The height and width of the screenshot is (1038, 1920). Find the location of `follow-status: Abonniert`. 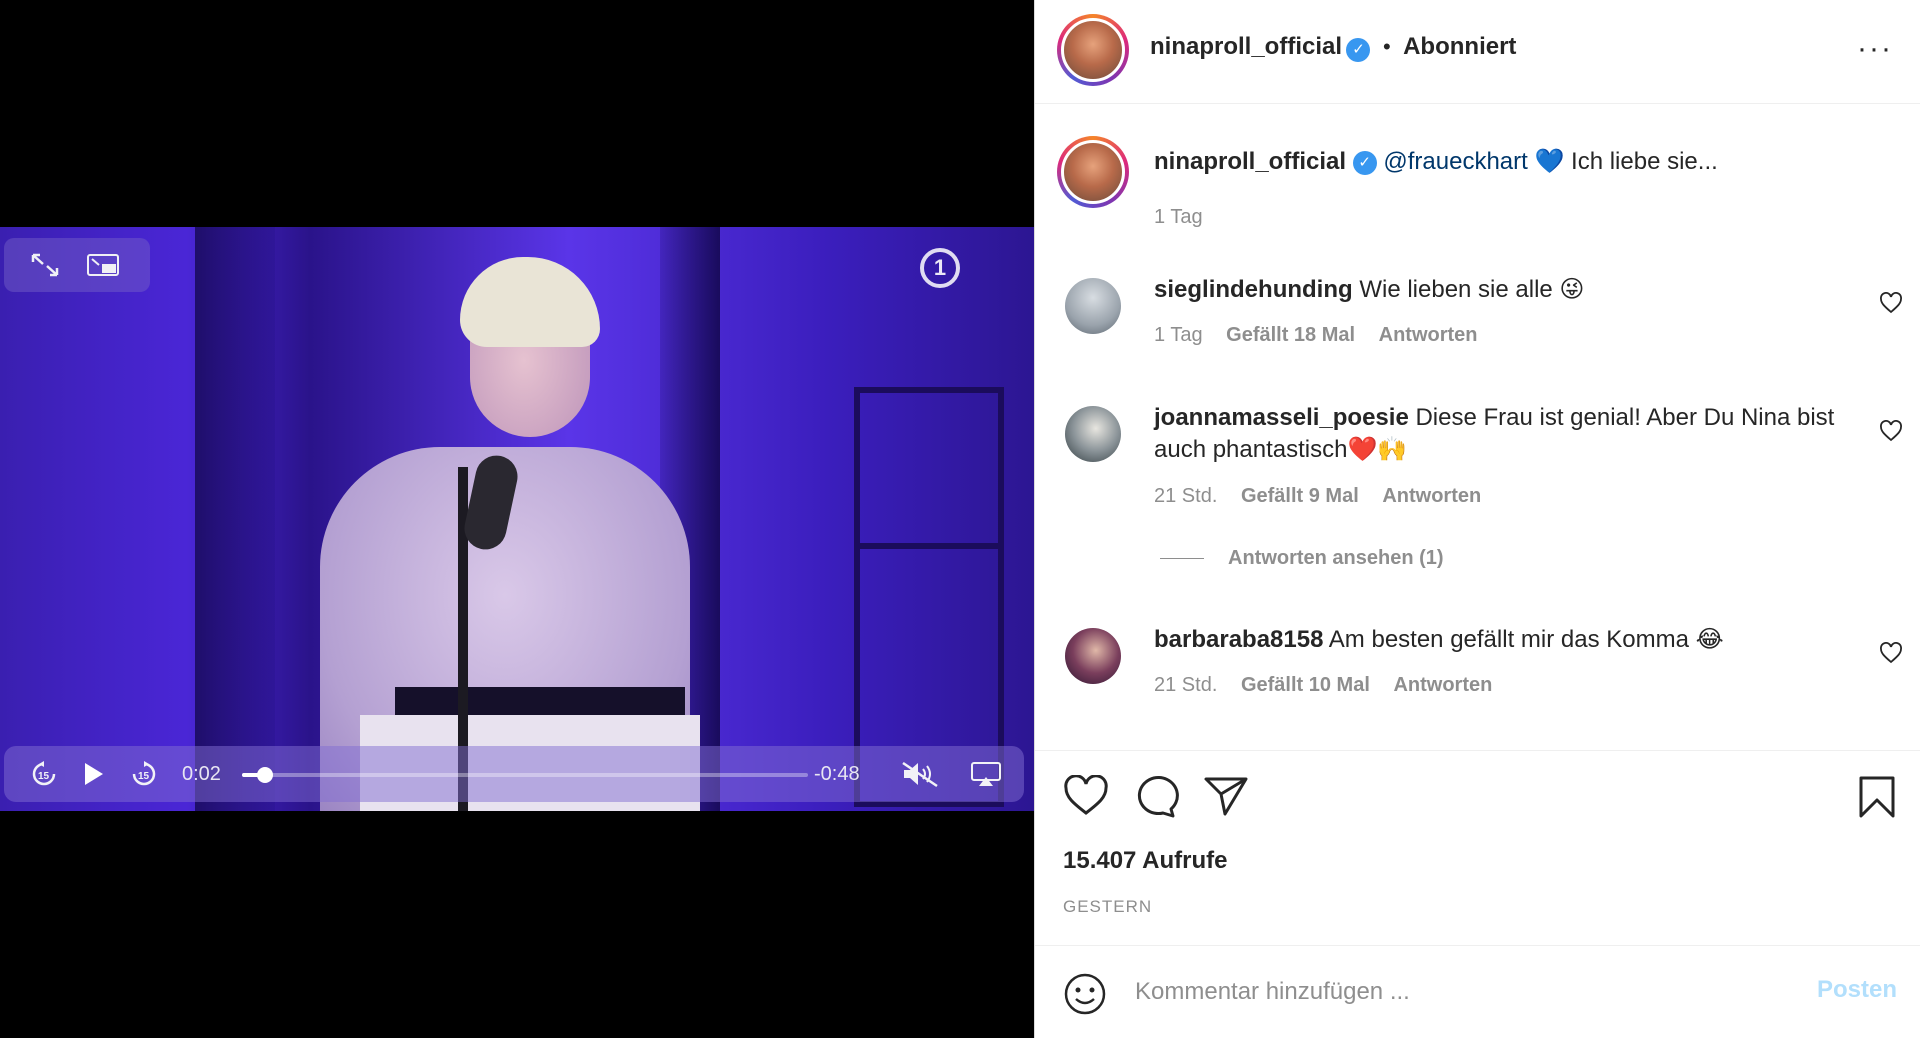

follow-status: Abonniert is located at coordinates (1459, 46).